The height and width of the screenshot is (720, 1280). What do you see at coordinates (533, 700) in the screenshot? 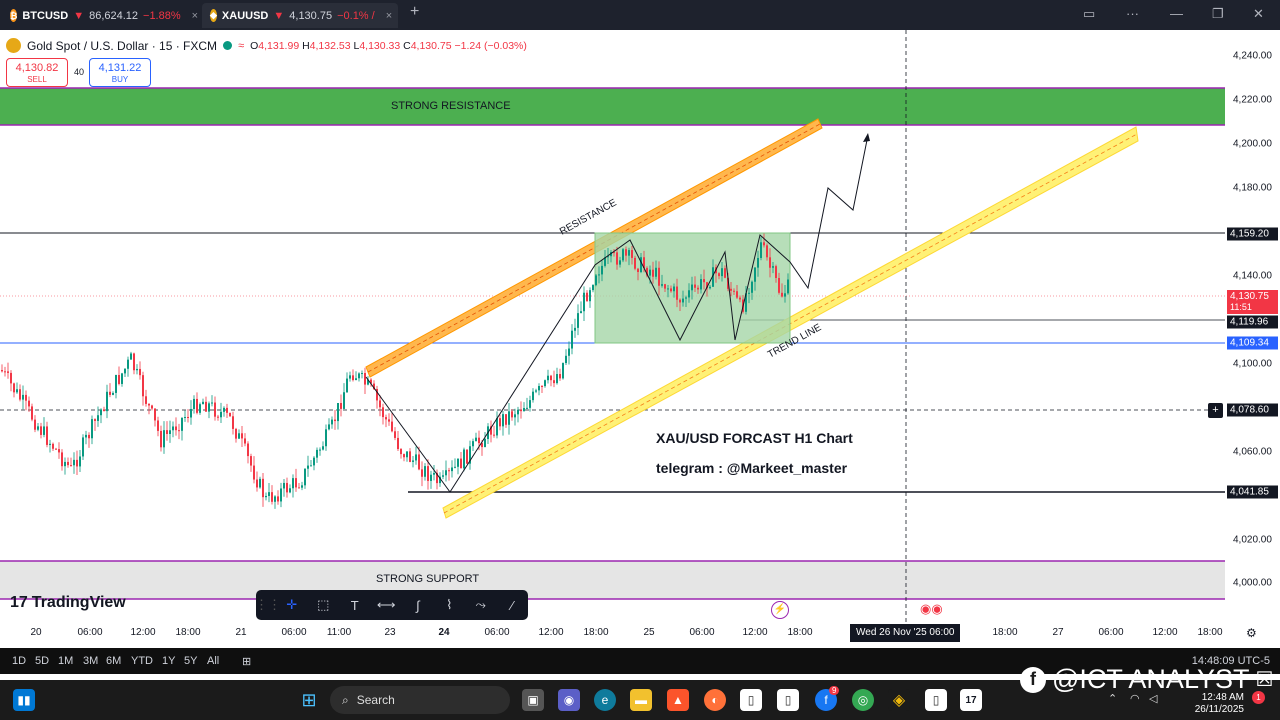
I see `task-view-icon: ▣` at bounding box center [533, 700].